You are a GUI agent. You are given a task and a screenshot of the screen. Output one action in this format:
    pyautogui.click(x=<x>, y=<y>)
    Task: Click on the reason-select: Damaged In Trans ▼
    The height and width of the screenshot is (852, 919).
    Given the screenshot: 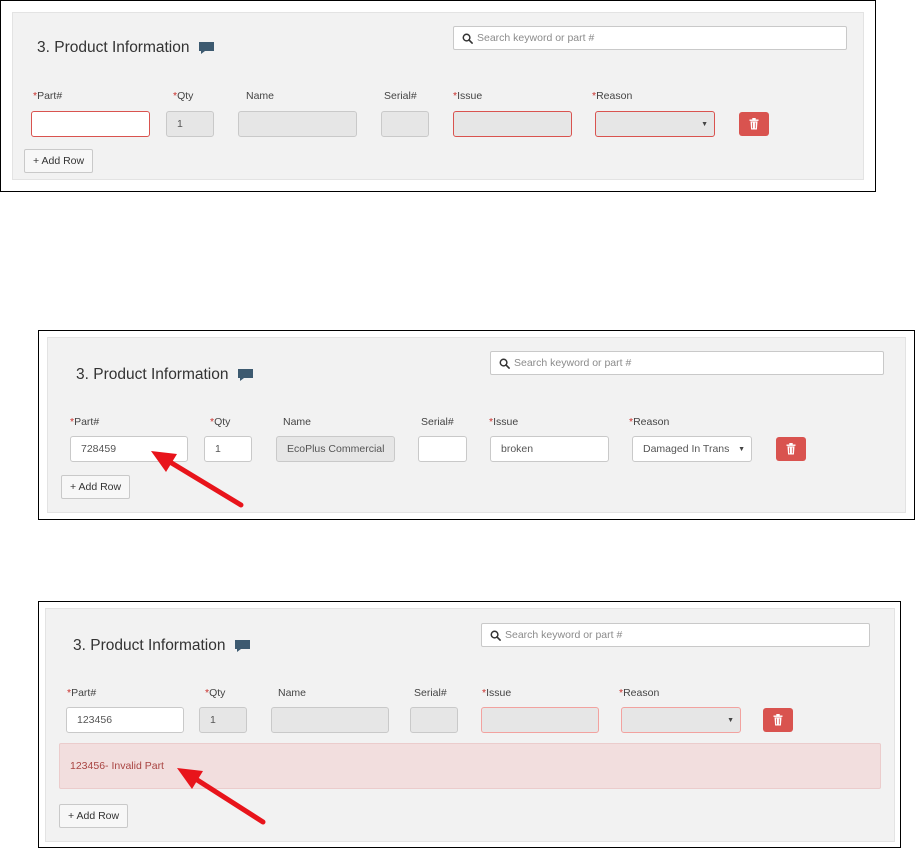 What is the action you would take?
    pyautogui.click(x=692, y=449)
    